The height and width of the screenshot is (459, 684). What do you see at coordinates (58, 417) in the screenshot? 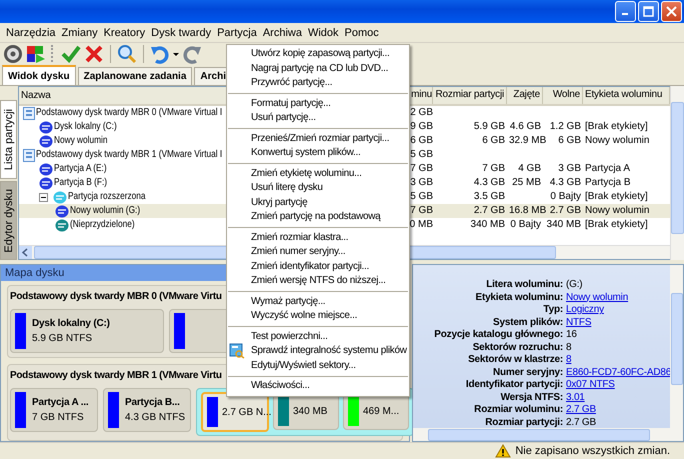
I see `partition-size: 7 GB NTFS` at bounding box center [58, 417].